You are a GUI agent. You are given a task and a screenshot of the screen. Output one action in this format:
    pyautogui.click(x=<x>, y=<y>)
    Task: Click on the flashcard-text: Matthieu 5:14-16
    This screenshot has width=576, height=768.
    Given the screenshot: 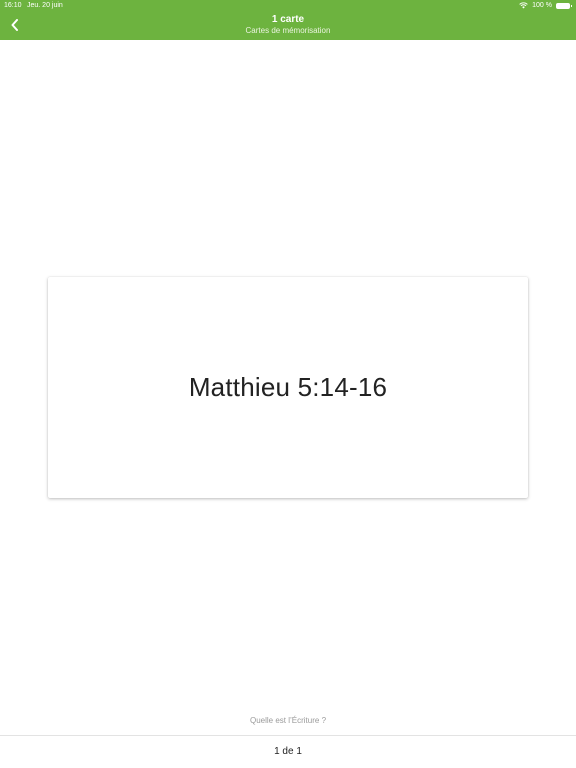 What is the action you would take?
    pyautogui.click(x=288, y=387)
    